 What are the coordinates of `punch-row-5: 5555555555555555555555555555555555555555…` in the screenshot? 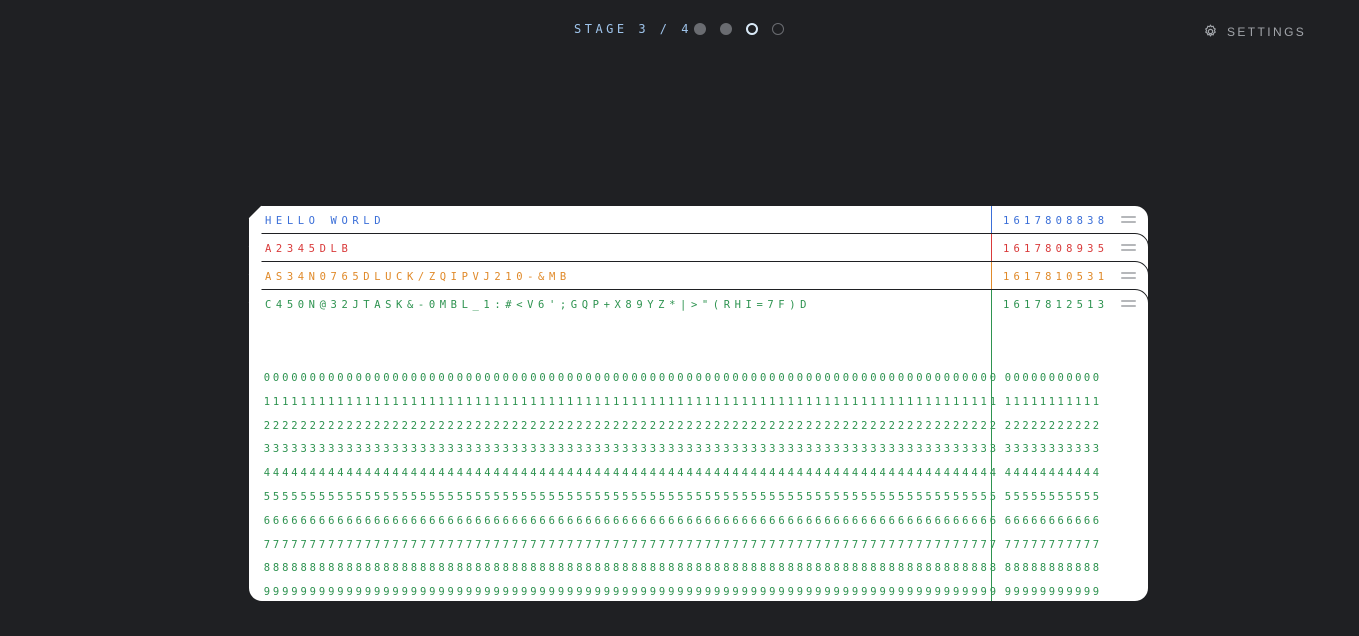 It's located at (699, 497).